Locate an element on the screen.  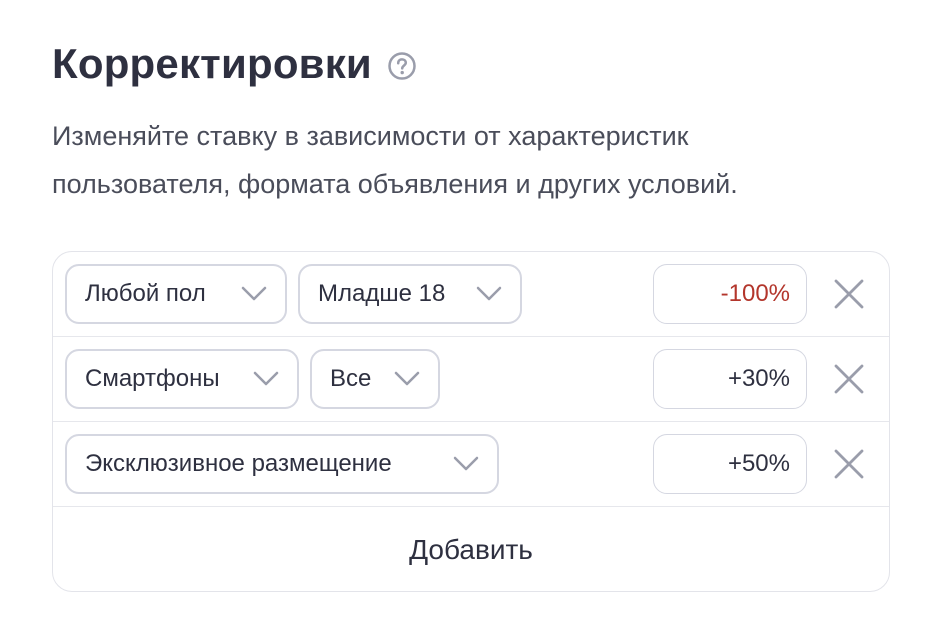
adjustment-value-input: +30% is located at coordinates (730, 379).